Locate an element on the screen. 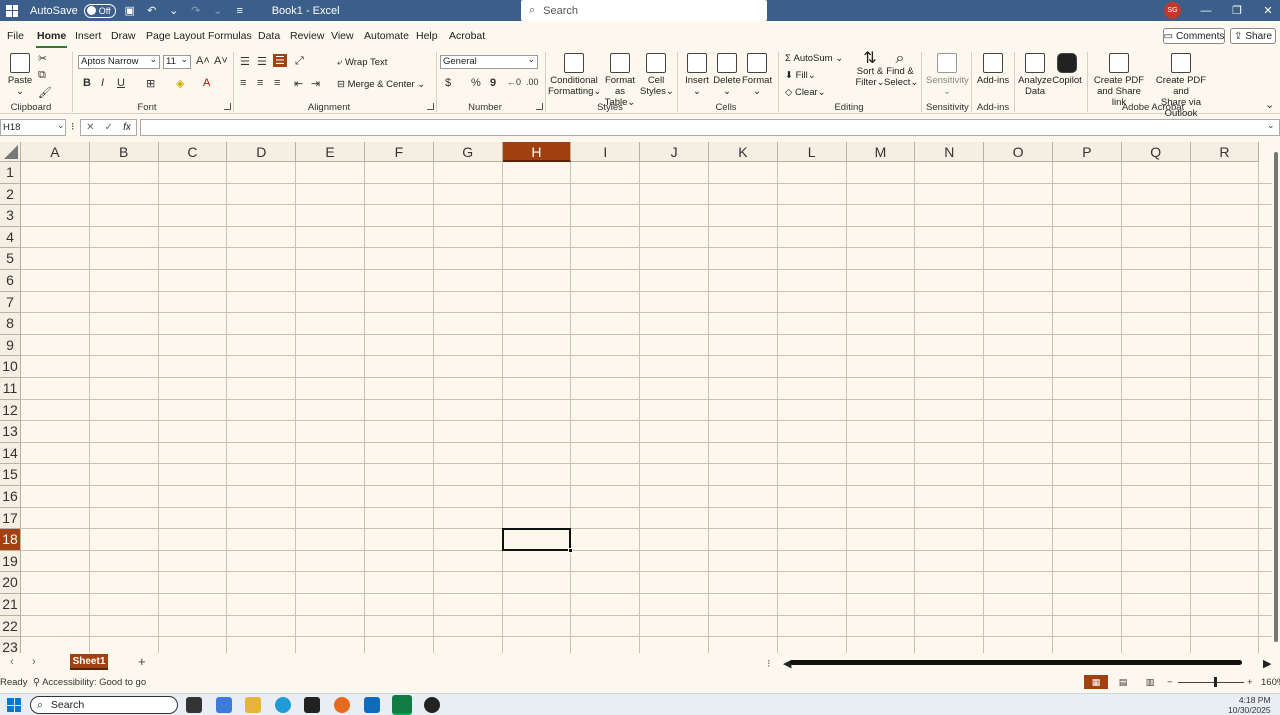 The width and height of the screenshot is (1280, 715). cut-icon: ✂ is located at coordinates (42, 58).